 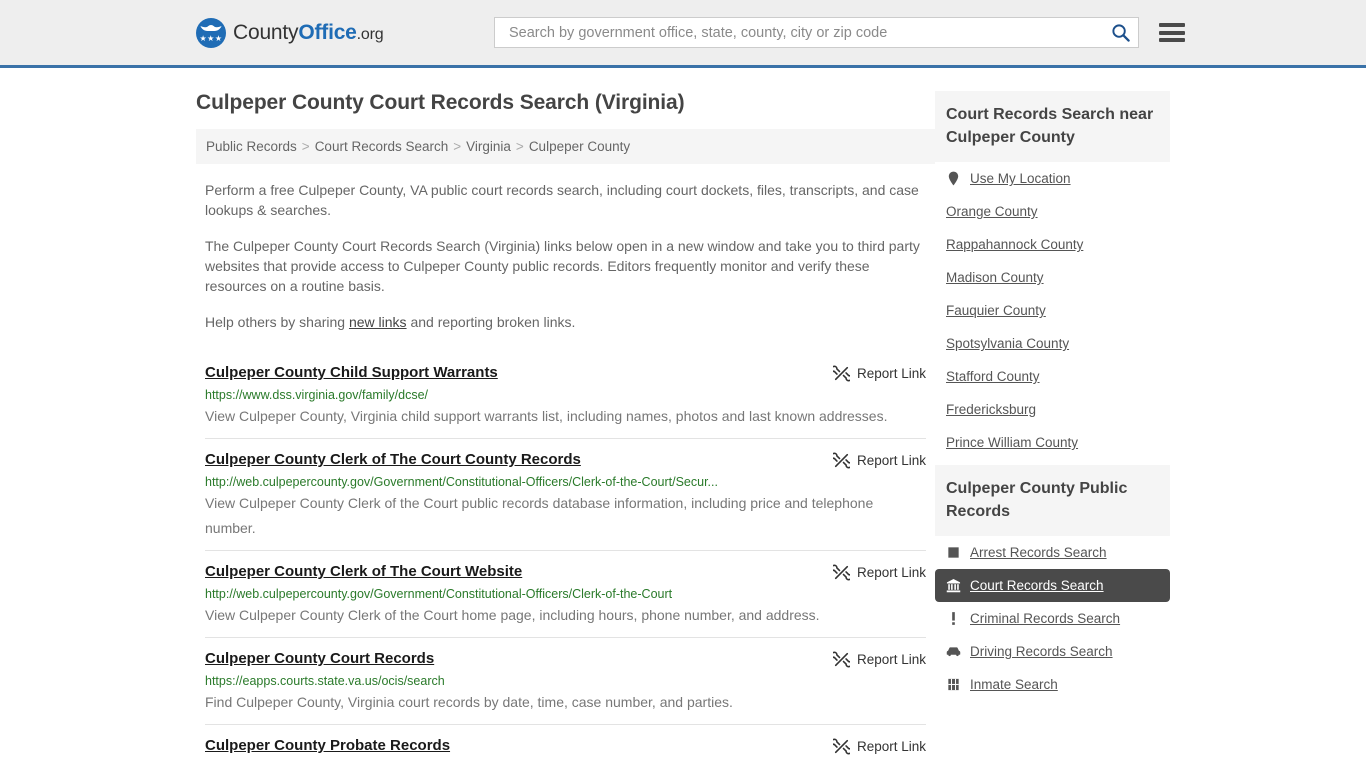 What do you see at coordinates (382, 146) in the screenshot?
I see `breadcrumb-item-court-records-search: Court Records Search` at bounding box center [382, 146].